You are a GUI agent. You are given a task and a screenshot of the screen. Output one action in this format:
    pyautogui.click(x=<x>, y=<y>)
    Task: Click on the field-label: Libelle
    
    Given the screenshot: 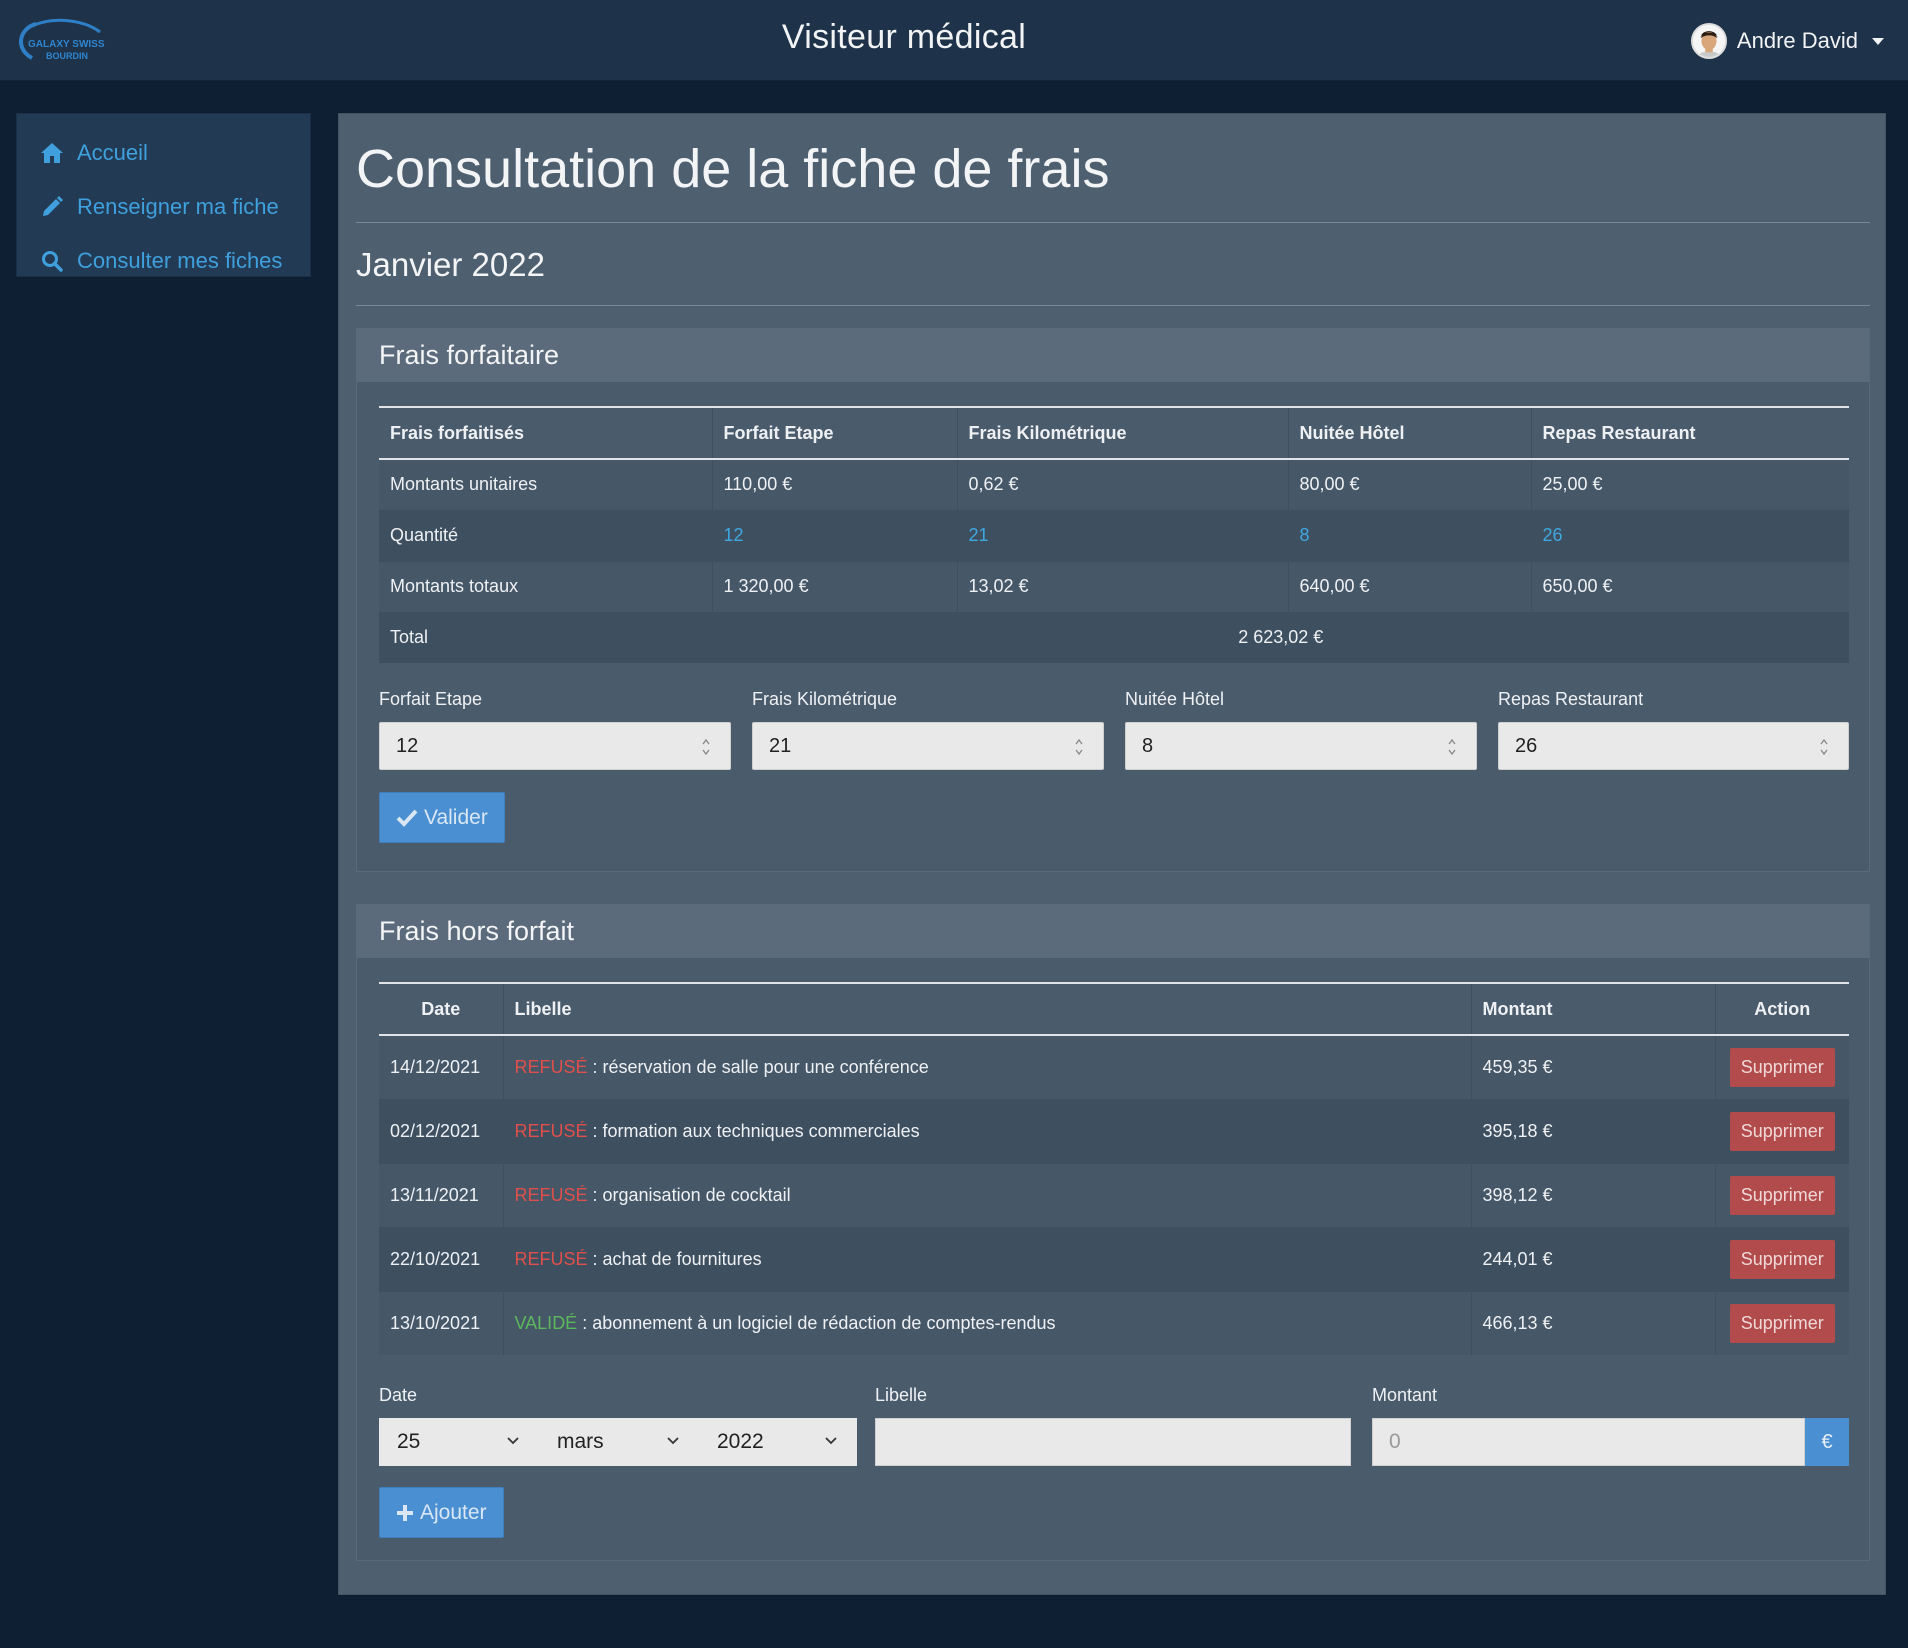 What is the action you would take?
    pyautogui.click(x=901, y=1395)
    